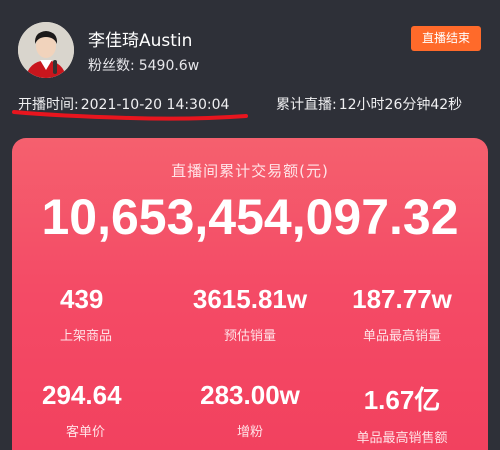  I want to click on stat-label: 单品最高销量, so click(401, 336).